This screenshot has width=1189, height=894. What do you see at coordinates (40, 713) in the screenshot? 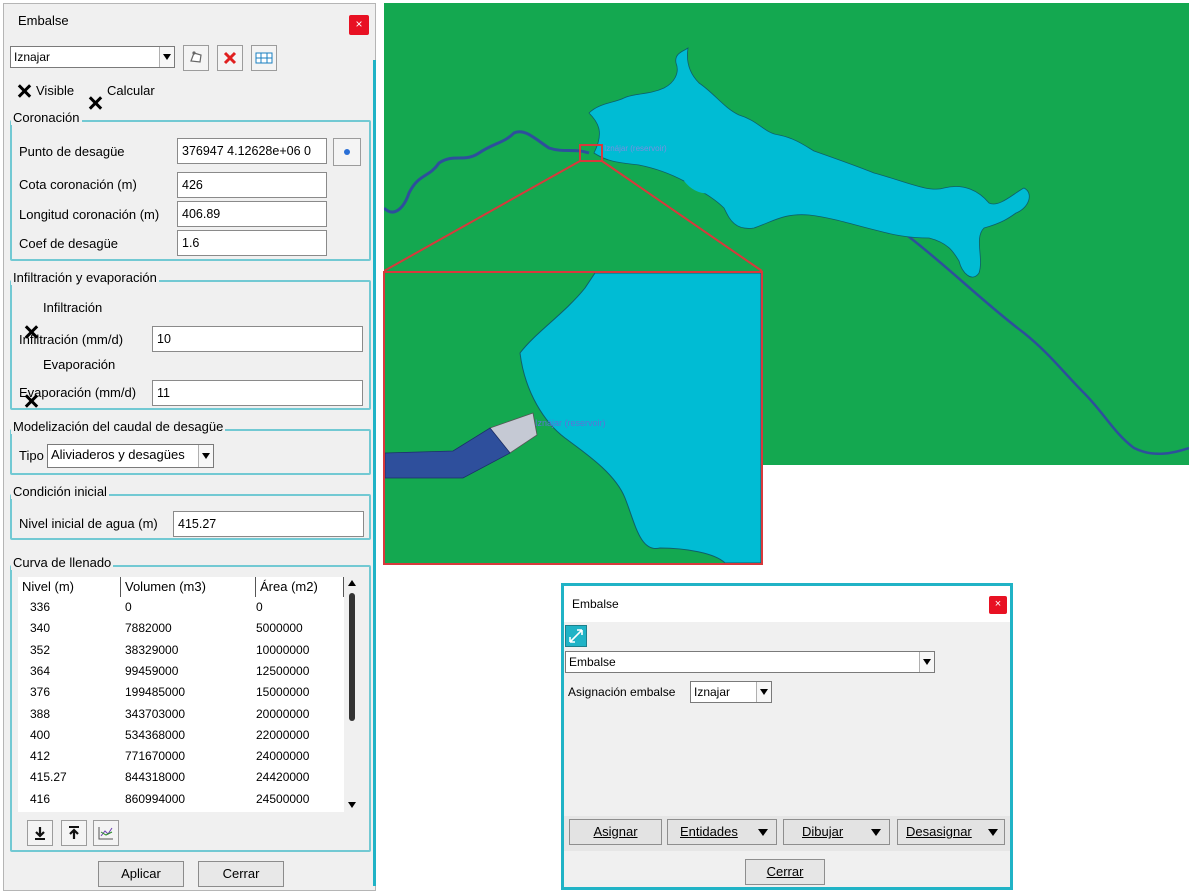
I see `nivel-cell: 388` at bounding box center [40, 713].